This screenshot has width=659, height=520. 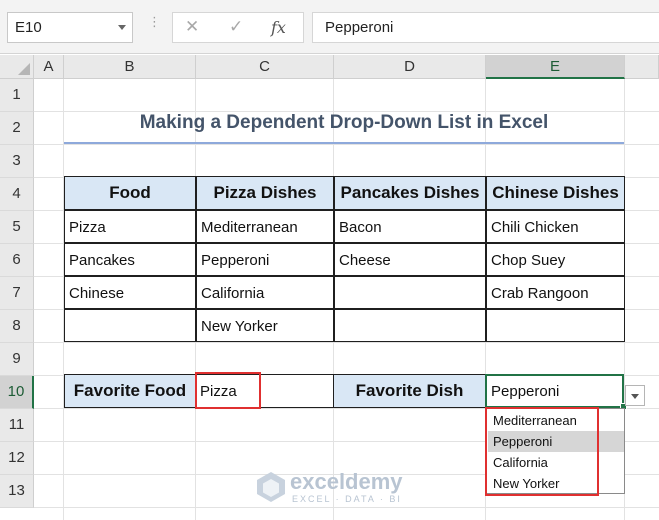 What do you see at coordinates (130, 391) in the screenshot?
I see `favorite-food-label: Favorite Food` at bounding box center [130, 391].